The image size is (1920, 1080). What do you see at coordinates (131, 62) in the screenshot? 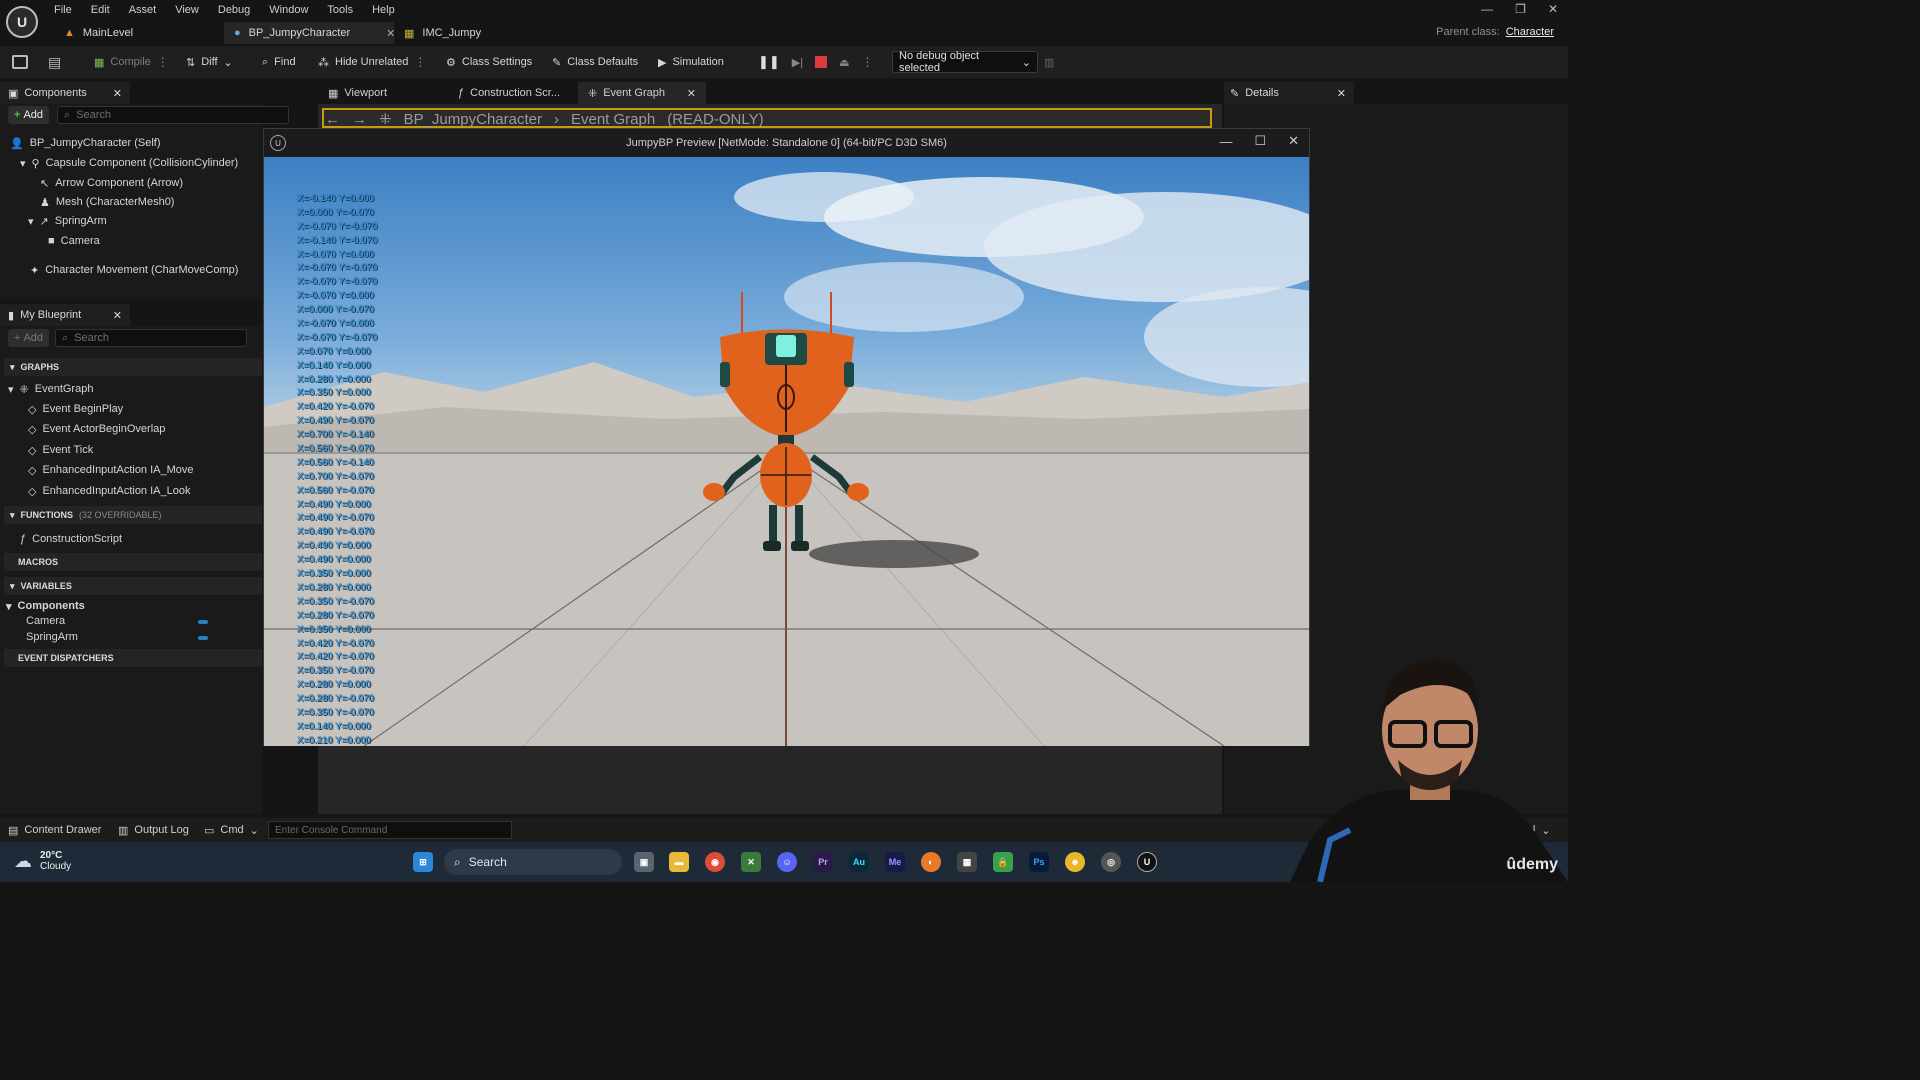
I see `compile-button: ▦ Compile ⋮` at bounding box center [131, 62].